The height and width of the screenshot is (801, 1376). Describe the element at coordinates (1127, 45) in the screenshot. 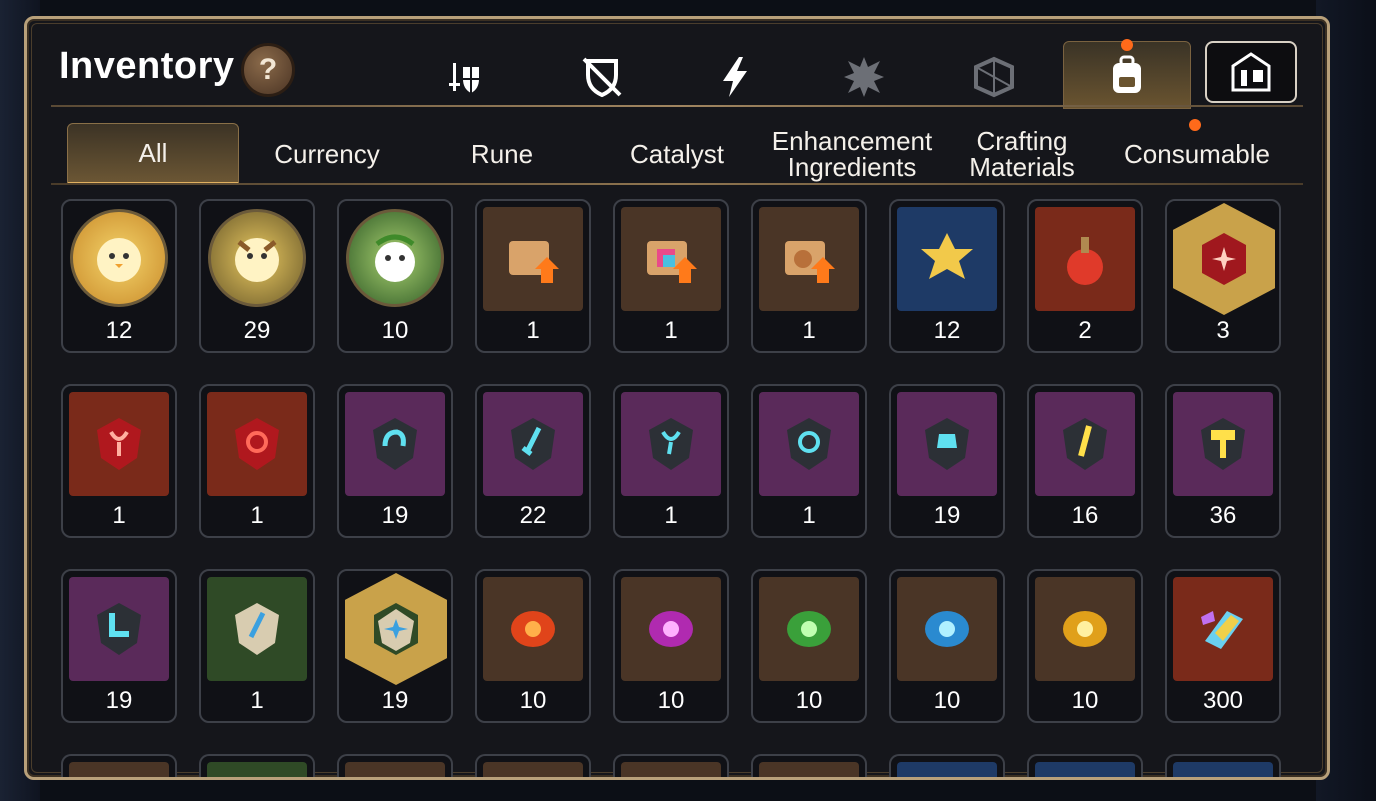

I see `category-notification-dot` at that location.